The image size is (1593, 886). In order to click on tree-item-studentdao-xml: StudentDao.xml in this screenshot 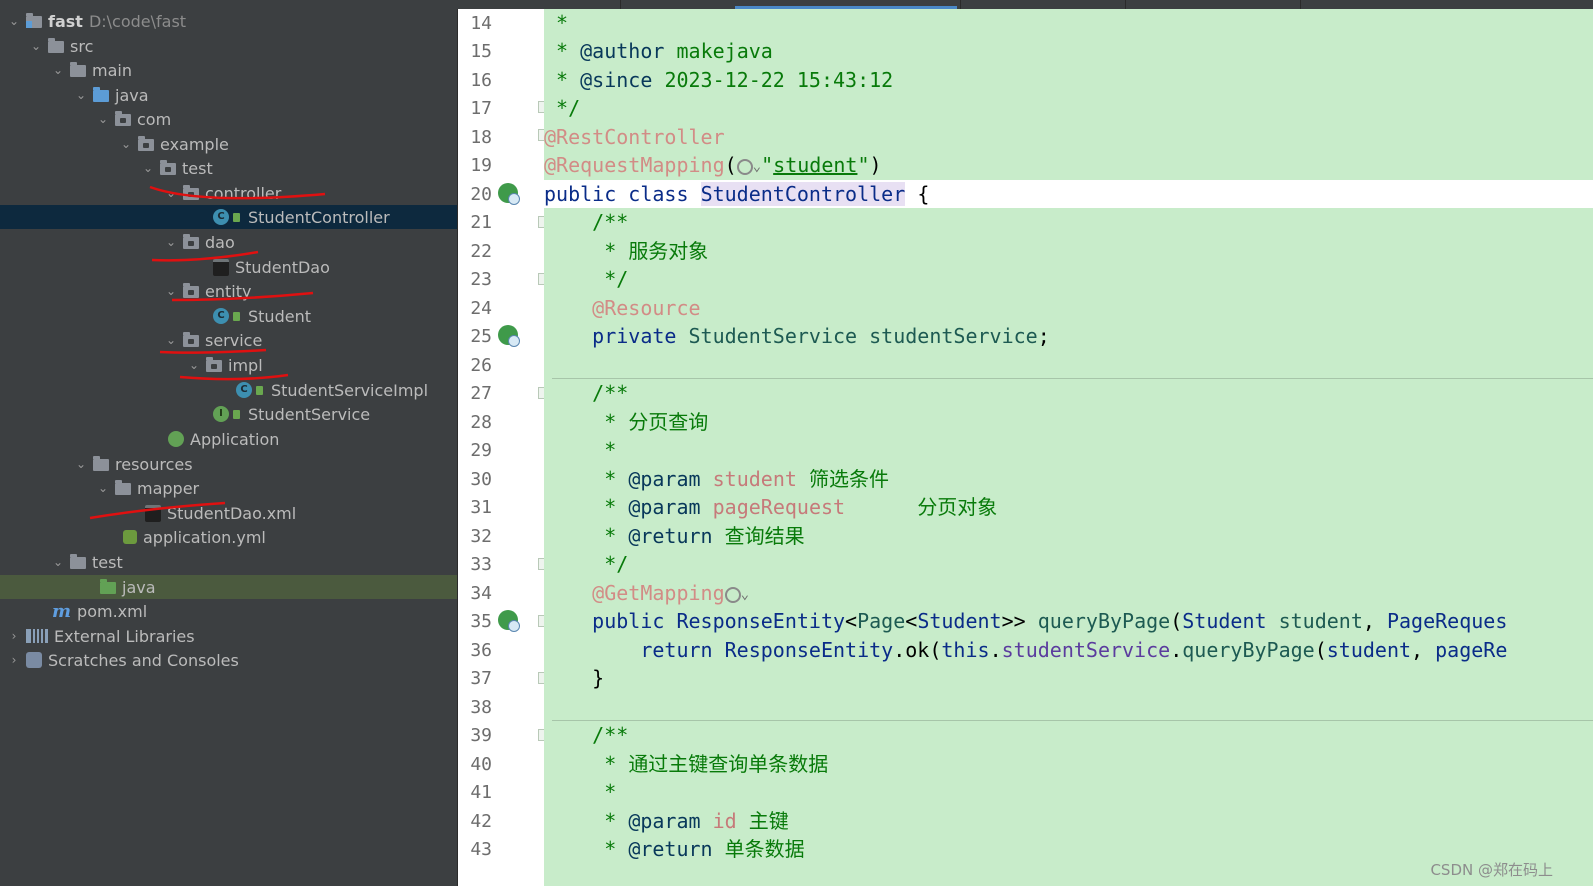, I will do `click(228, 513)`.